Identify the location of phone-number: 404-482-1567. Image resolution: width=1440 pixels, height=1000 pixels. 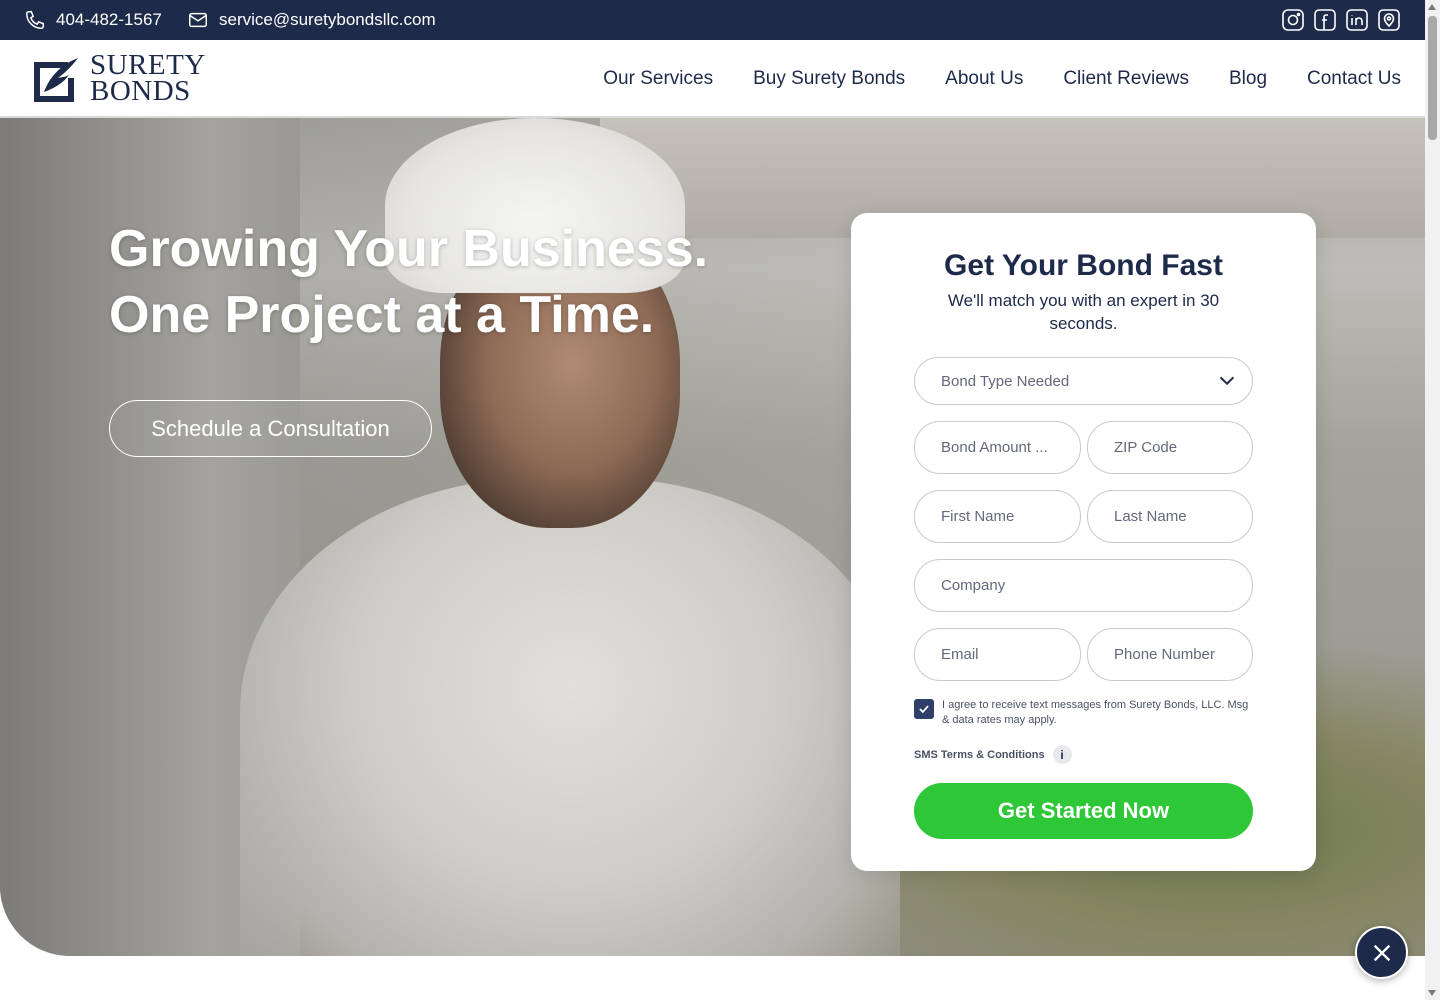
(109, 19).